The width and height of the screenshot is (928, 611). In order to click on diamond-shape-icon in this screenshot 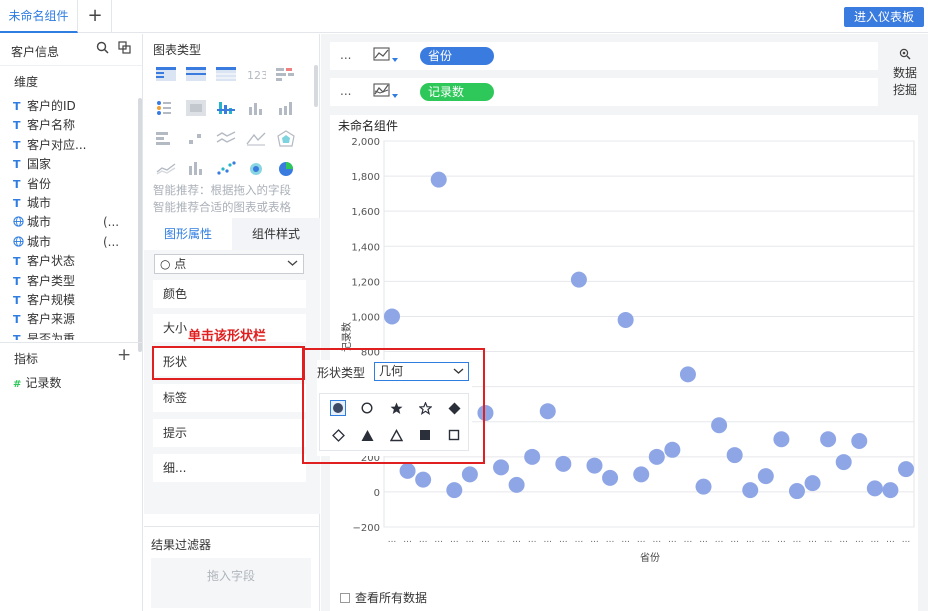, I will do `click(454, 408)`.